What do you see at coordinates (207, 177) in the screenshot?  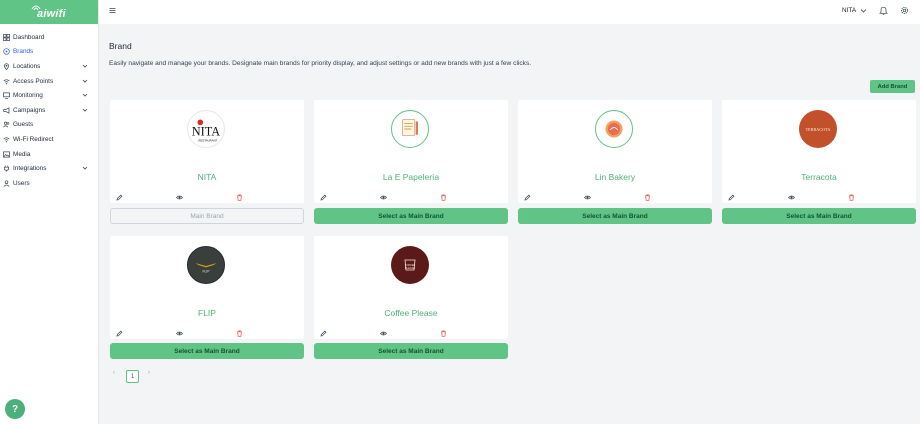 I see `brand-name: NITA` at bounding box center [207, 177].